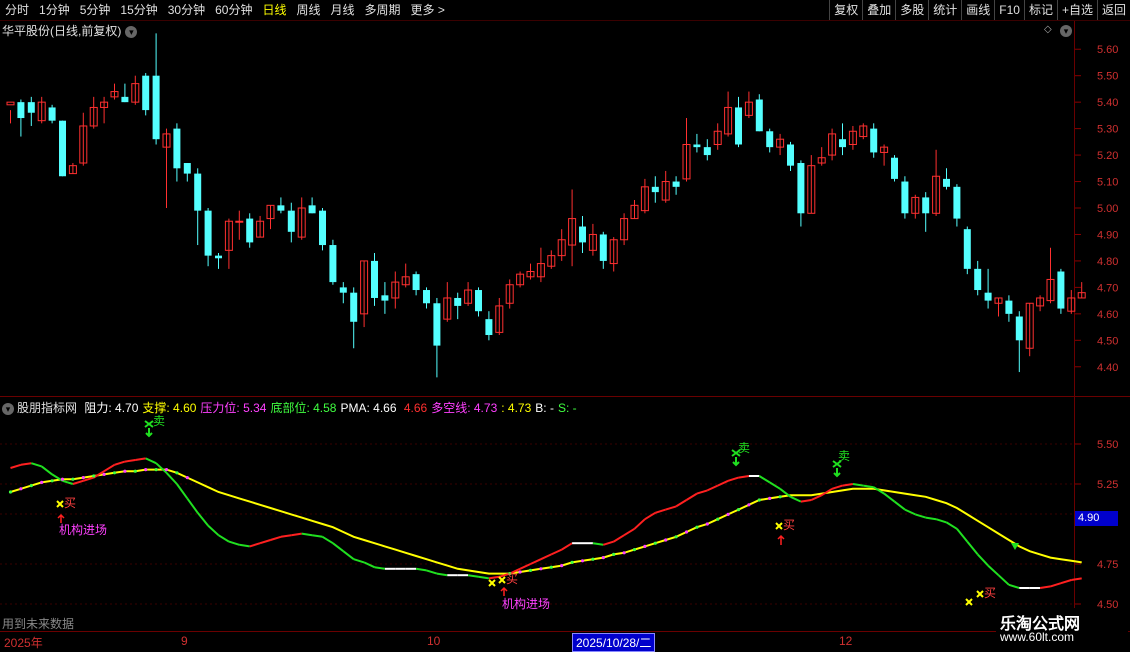 The image size is (1130, 652). What do you see at coordinates (846, 641) in the screenshot?
I see `date-label: 12` at bounding box center [846, 641].